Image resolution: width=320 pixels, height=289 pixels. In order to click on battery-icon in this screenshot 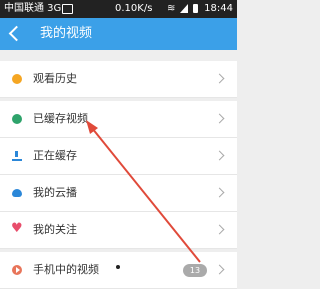, I will do `click(195, 8)`.